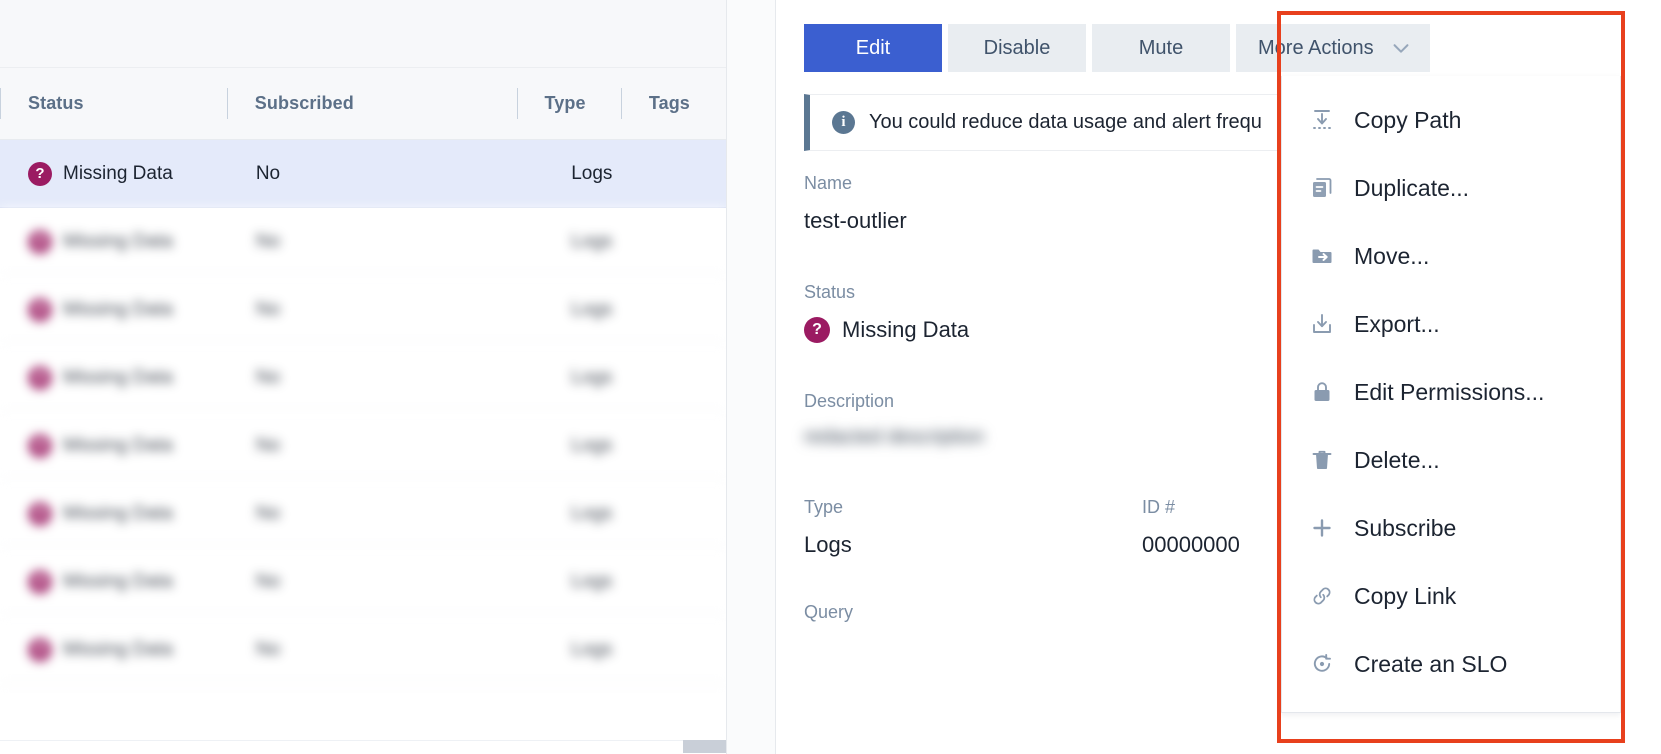 The image size is (1661, 754). Describe the element at coordinates (1159, 507) in the screenshot. I see `field-label-id: ID #` at that location.